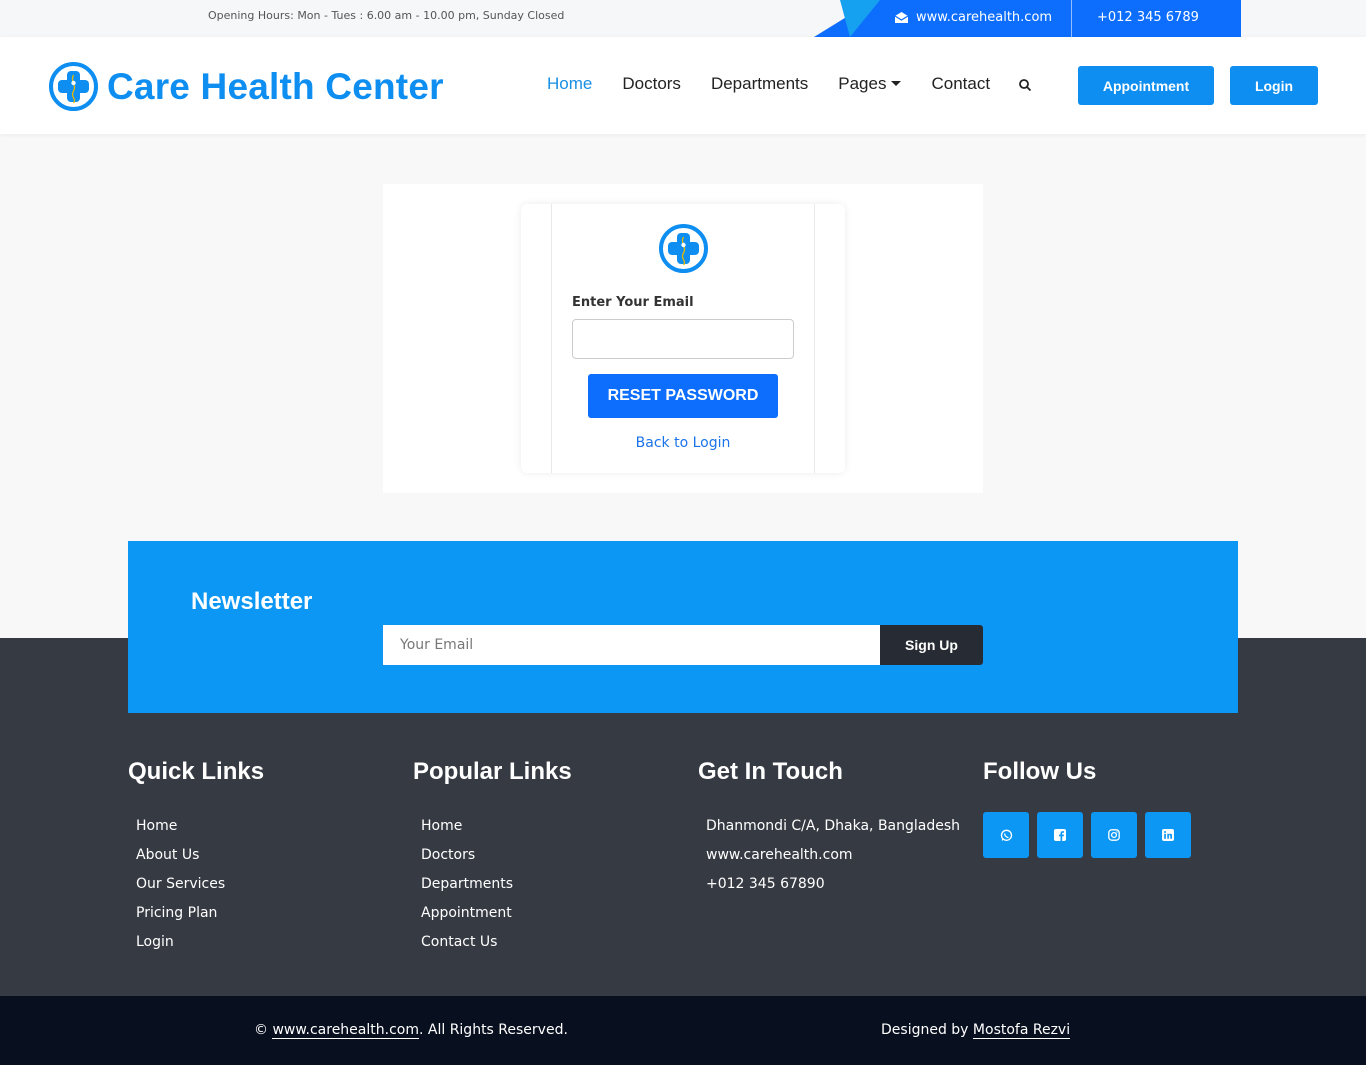 Image resolution: width=1366 pixels, height=1065 pixels. Describe the element at coordinates (1148, 17) in the screenshot. I see `topbar-phone: +012 345 6789` at that location.